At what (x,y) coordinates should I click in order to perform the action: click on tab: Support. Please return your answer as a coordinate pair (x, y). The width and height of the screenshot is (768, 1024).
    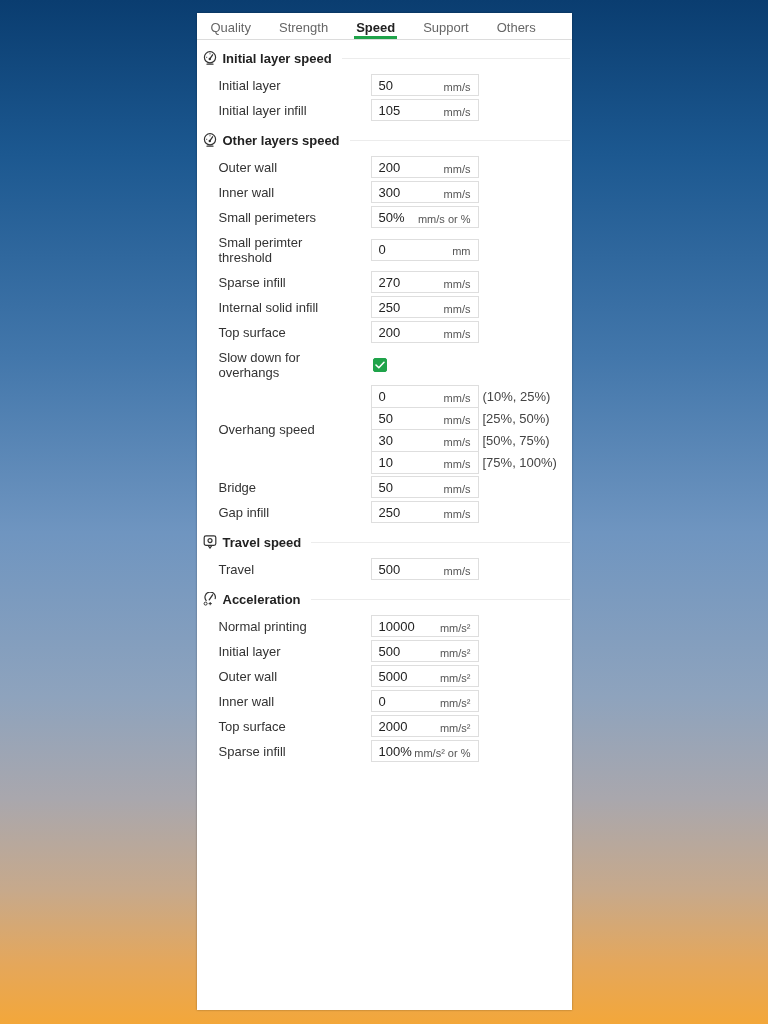
    Looking at the image, I should click on (446, 26).